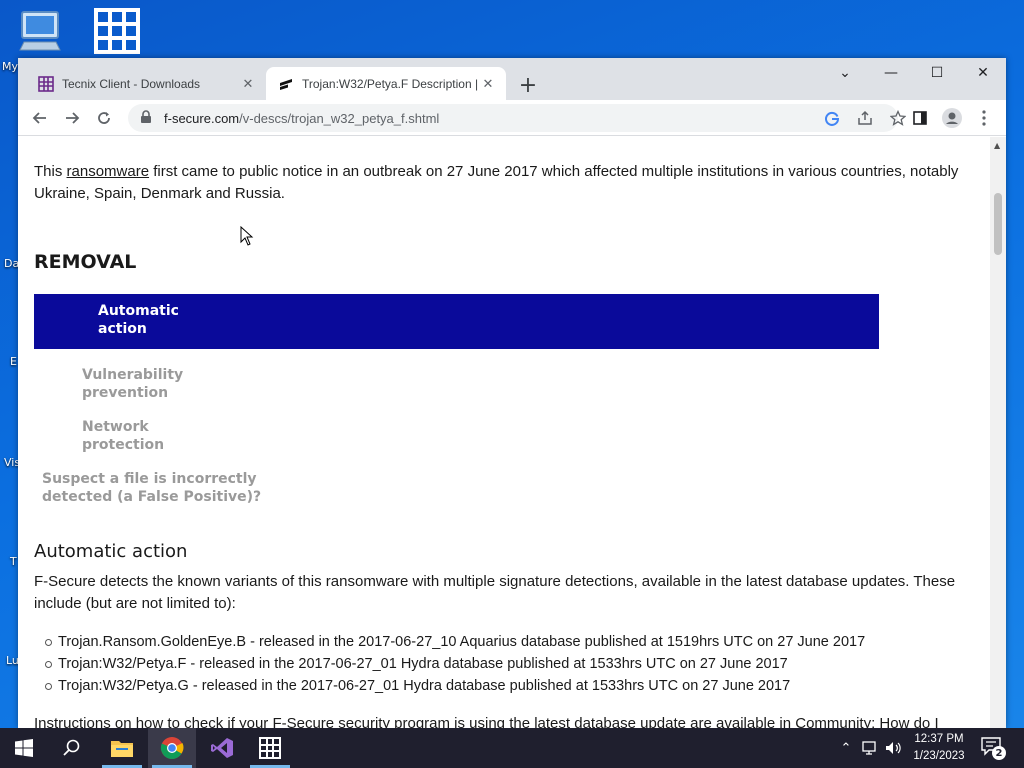  What do you see at coordinates (40, 118) in the screenshot?
I see `back-icon` at bounding box center [40, 118].